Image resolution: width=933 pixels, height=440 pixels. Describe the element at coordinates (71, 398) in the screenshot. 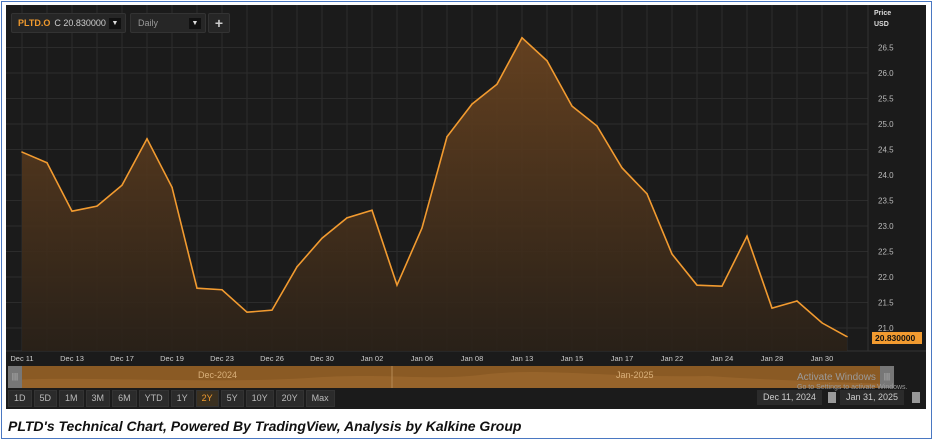

I see `range-button-1m: 1M` at that location.